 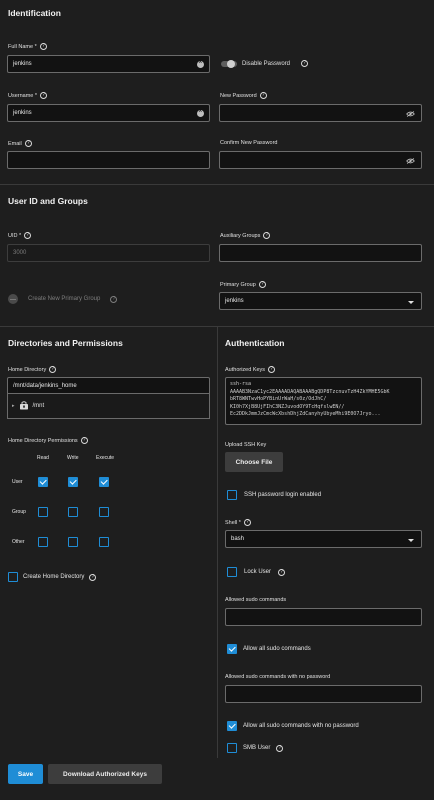 What do you see at coordinates (241, 384) in the screenshot?
I see `key-line: ssh-rsa` at bounding box center [241, 384].